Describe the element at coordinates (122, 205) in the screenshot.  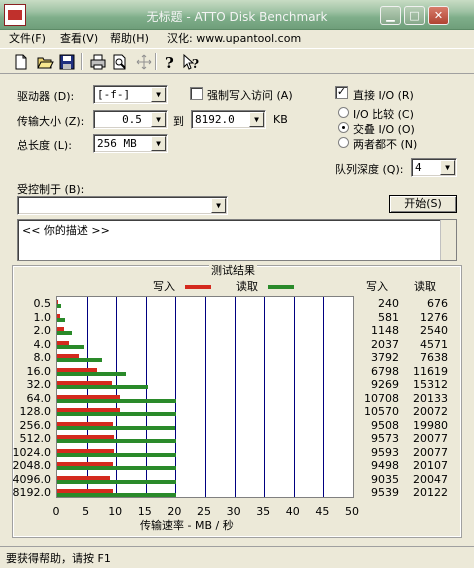
I see `controlled-by-select: ▼` at that location.